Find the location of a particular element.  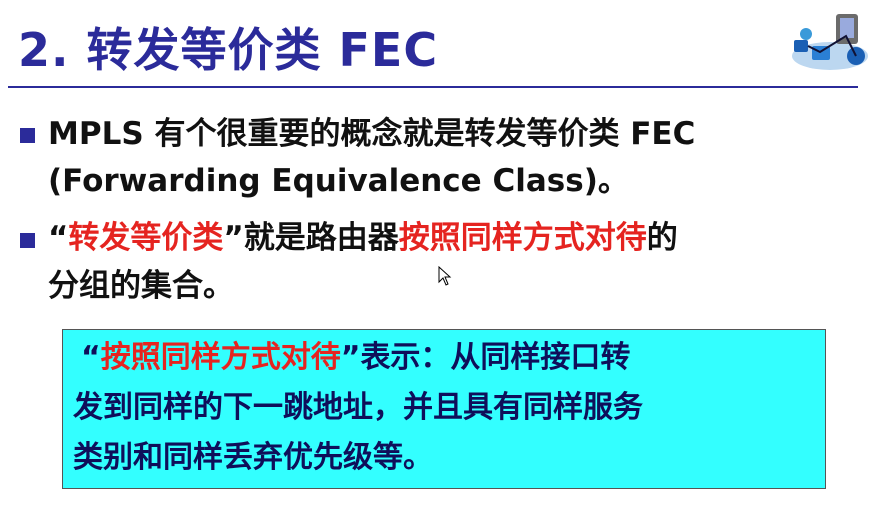

bullet-1-line-1: MPLS 有个很重要的概念就是转发等价类 FEC is located at coordinates (372, 134).